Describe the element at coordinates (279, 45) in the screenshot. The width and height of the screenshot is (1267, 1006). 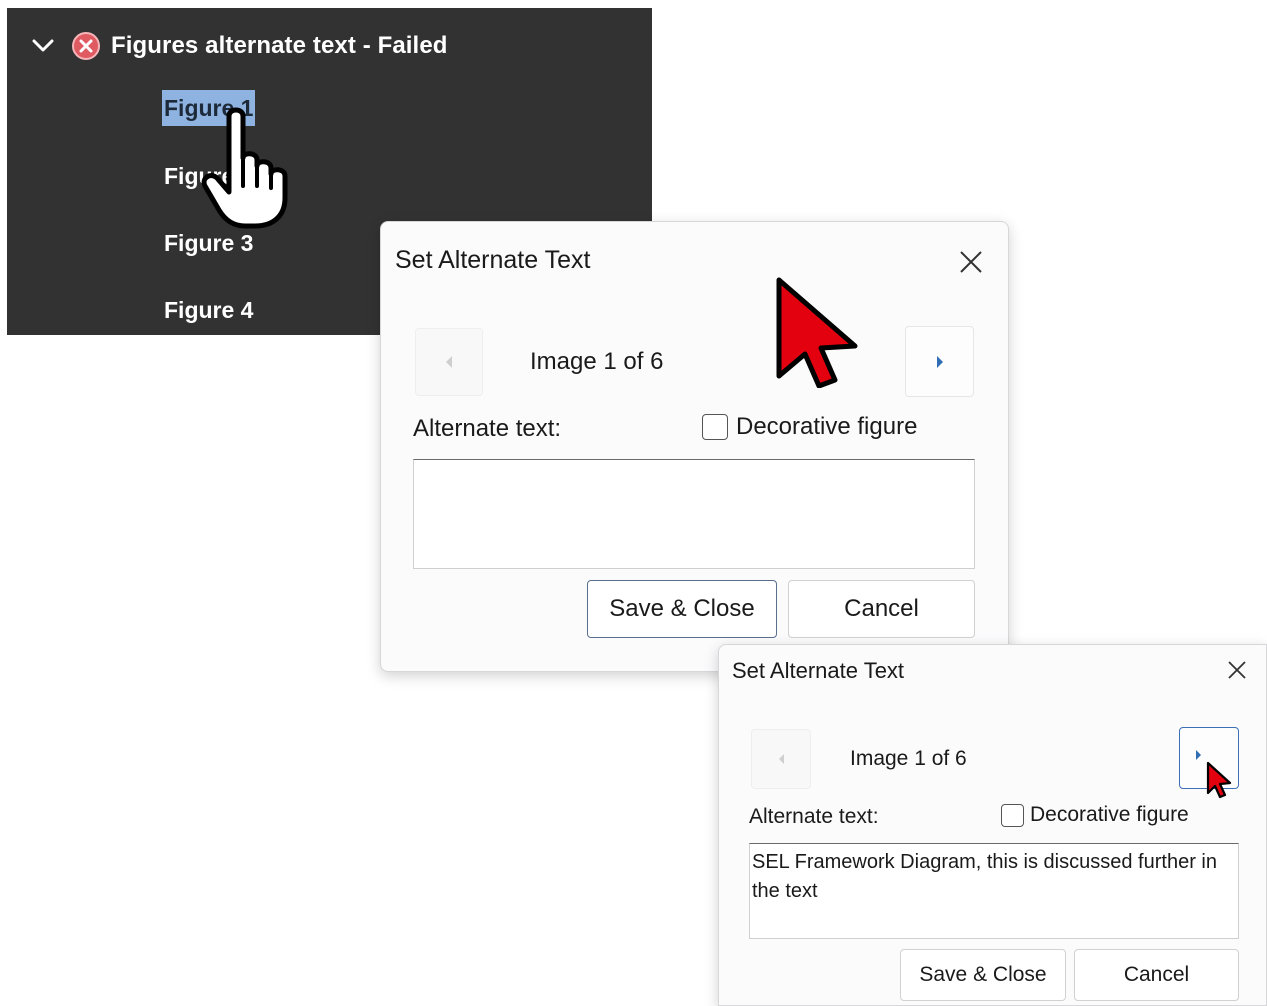
I see `check-rule-label: Figures alternate text - Failed` at that location.